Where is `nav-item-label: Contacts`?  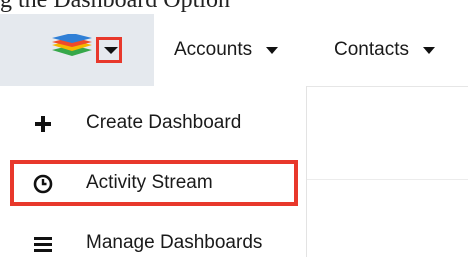 nav-item-label: Contacts is located at coordinates (371, 49).